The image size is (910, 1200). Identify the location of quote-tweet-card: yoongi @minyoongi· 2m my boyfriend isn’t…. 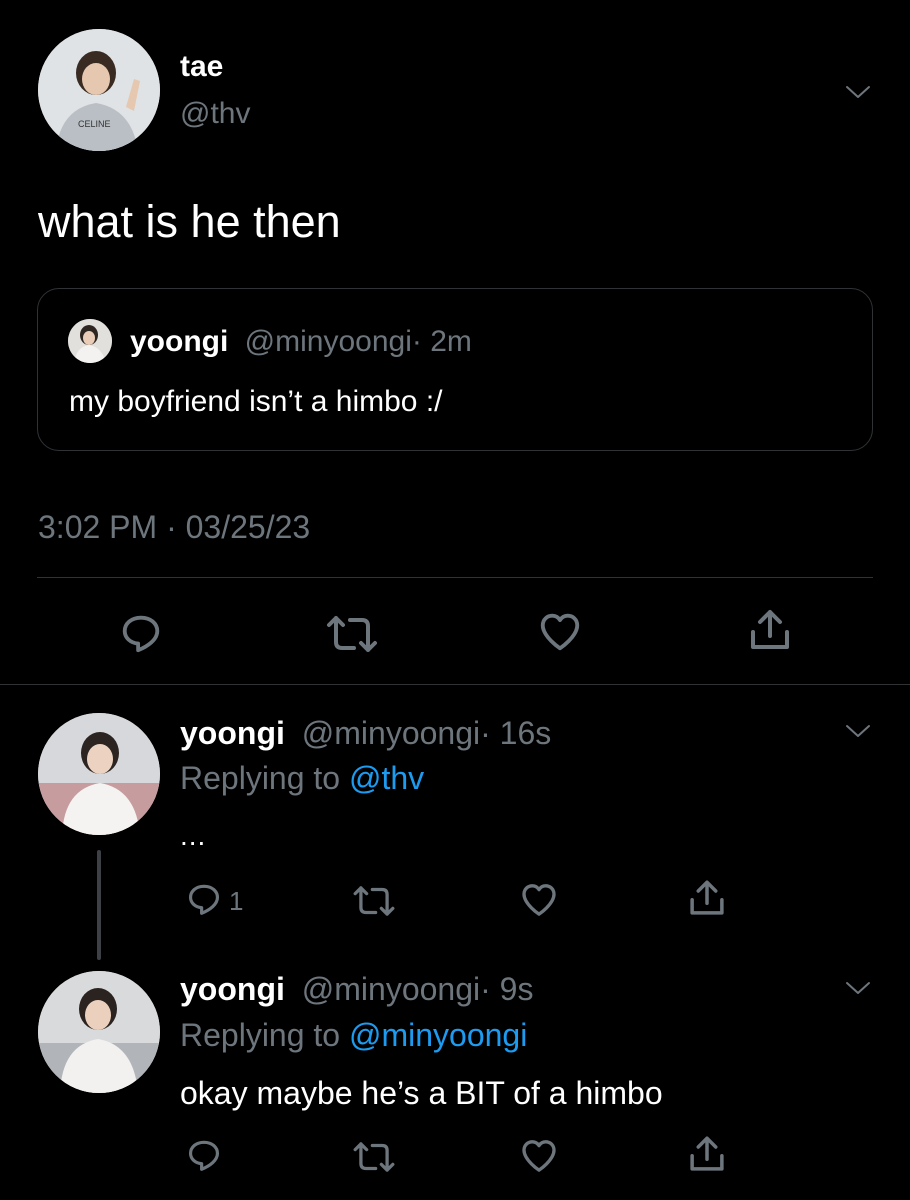
(455, 369).